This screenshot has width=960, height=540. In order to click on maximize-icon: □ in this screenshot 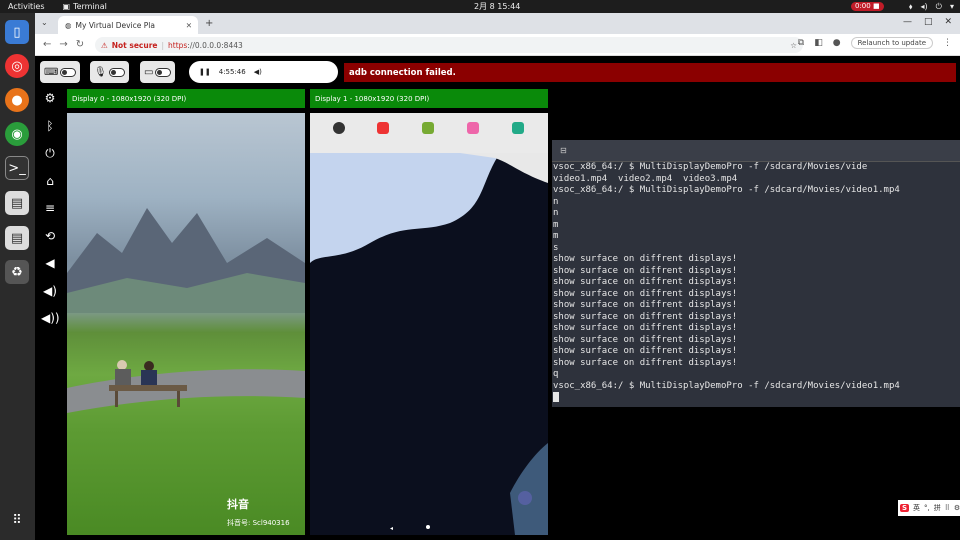, I will do `click(928, 22)`.